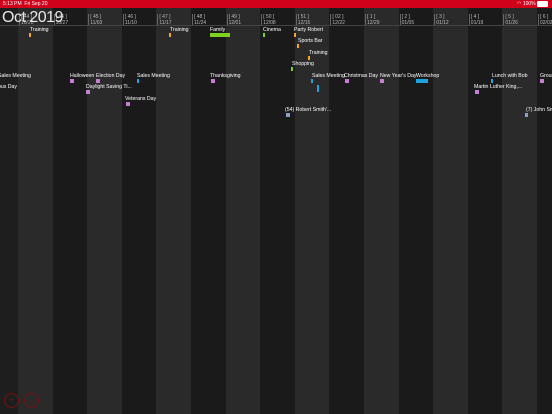  What do you see at coordinates (272, 30) in the screenshot?
I see `event-label: Cinema` at bounding box center [272, 30].